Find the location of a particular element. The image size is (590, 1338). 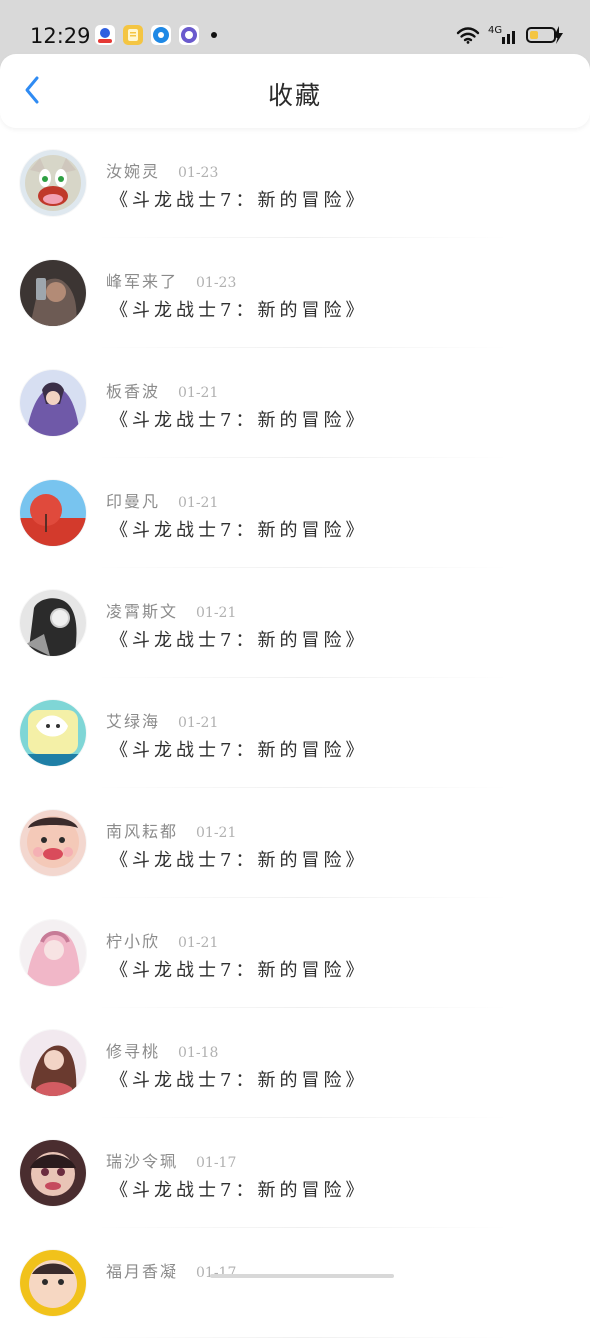

notification-dot is located at coordinates (214, 35).